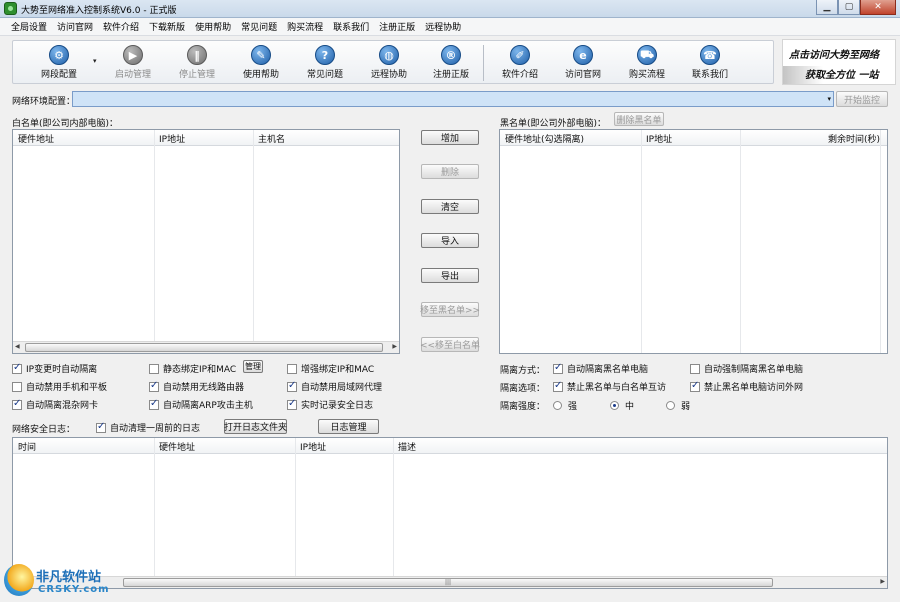 This screenshot has width=900, height=602. I want to click on net-env-select: ▾, so click(453, 99).